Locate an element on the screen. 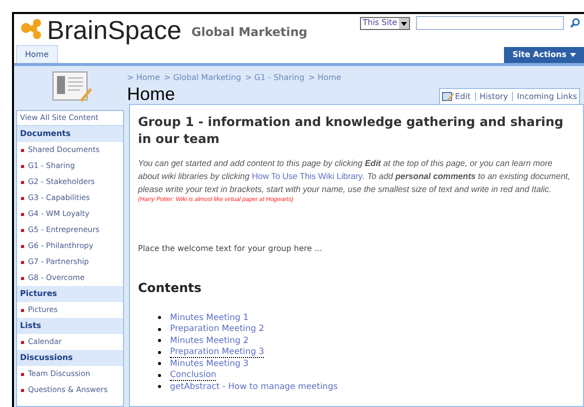  contents-link: getAbstract - How to manage meetings is located at coordinates (254, 387).